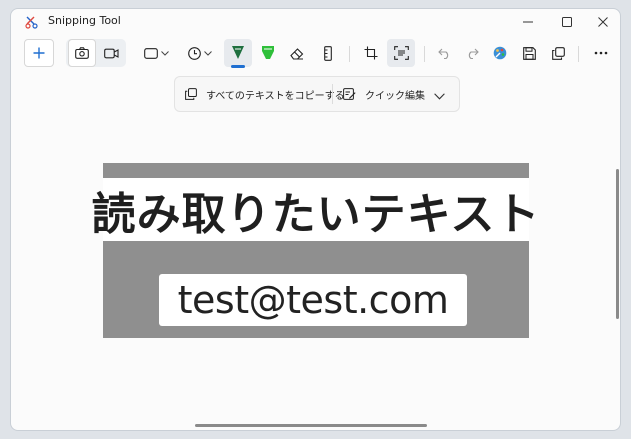 The height and width of the screenshot is (439, 631). I want to click on vertical-scrollbar, so click(617, 244).